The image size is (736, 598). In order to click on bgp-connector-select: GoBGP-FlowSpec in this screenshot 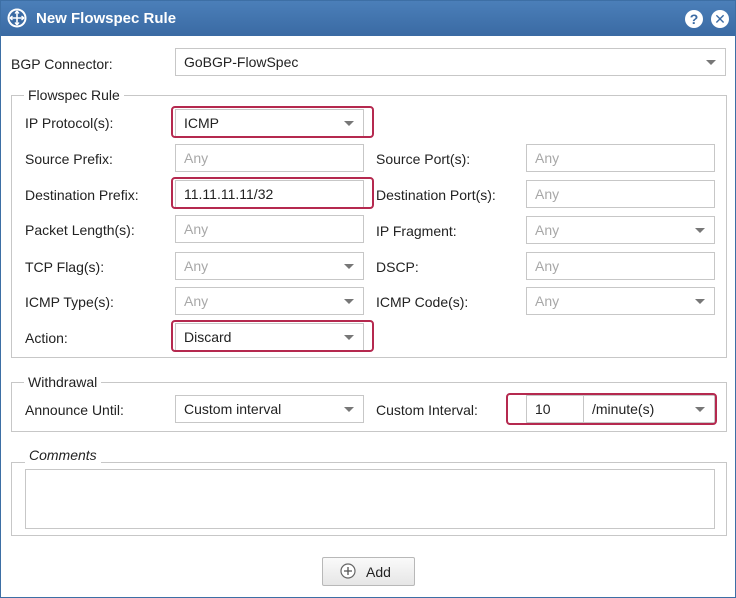, I will do `click(450, 62)`.